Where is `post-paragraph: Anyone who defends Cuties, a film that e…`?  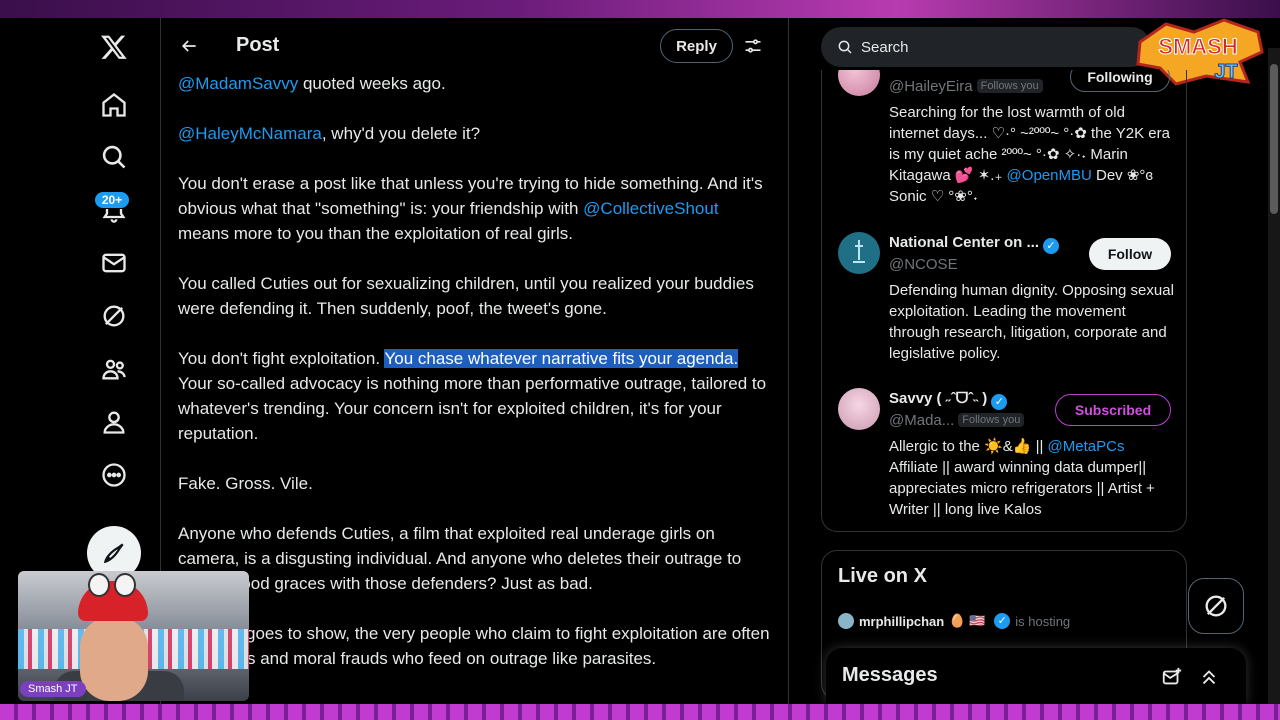
post-paragraph: Anyone who defends Cuties, a film that e… is located at coordinates (460, 558).